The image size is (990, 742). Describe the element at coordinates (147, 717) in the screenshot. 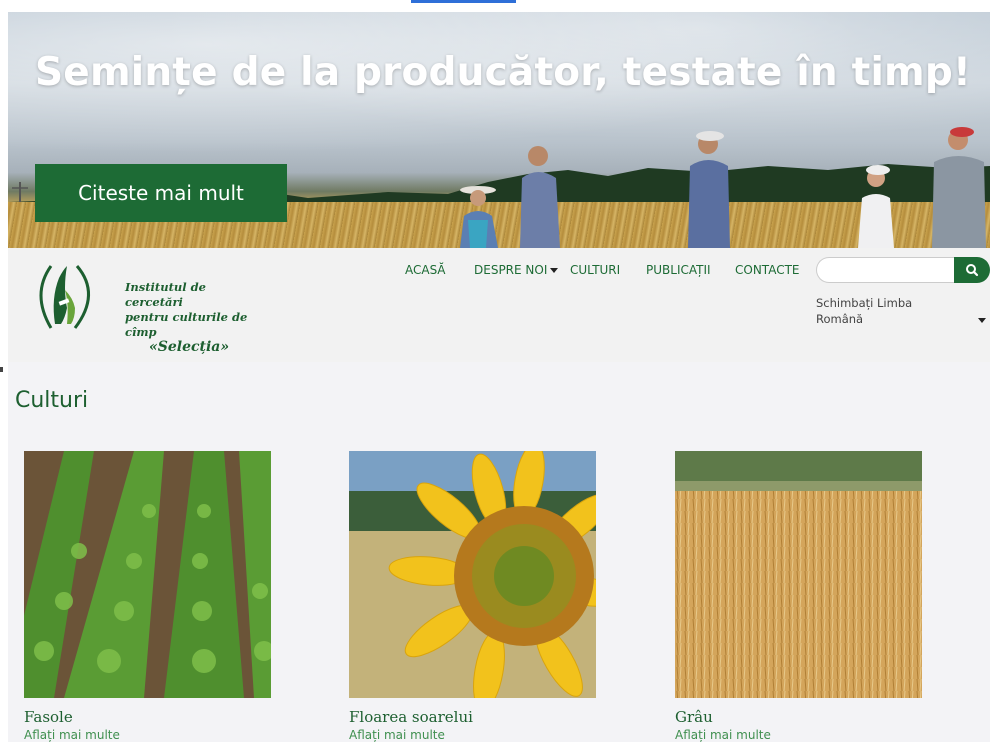

I see `crop-name: Fasole` at that location.